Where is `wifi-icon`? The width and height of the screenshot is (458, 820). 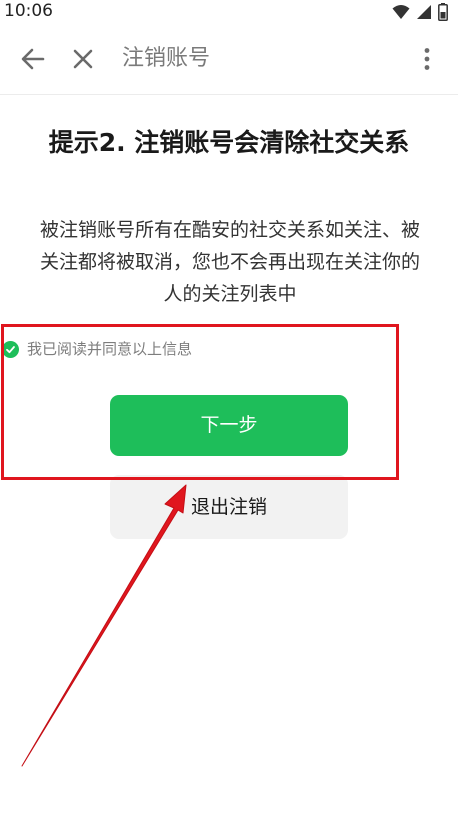 wifi-icon is located at coordinates (401, 12).